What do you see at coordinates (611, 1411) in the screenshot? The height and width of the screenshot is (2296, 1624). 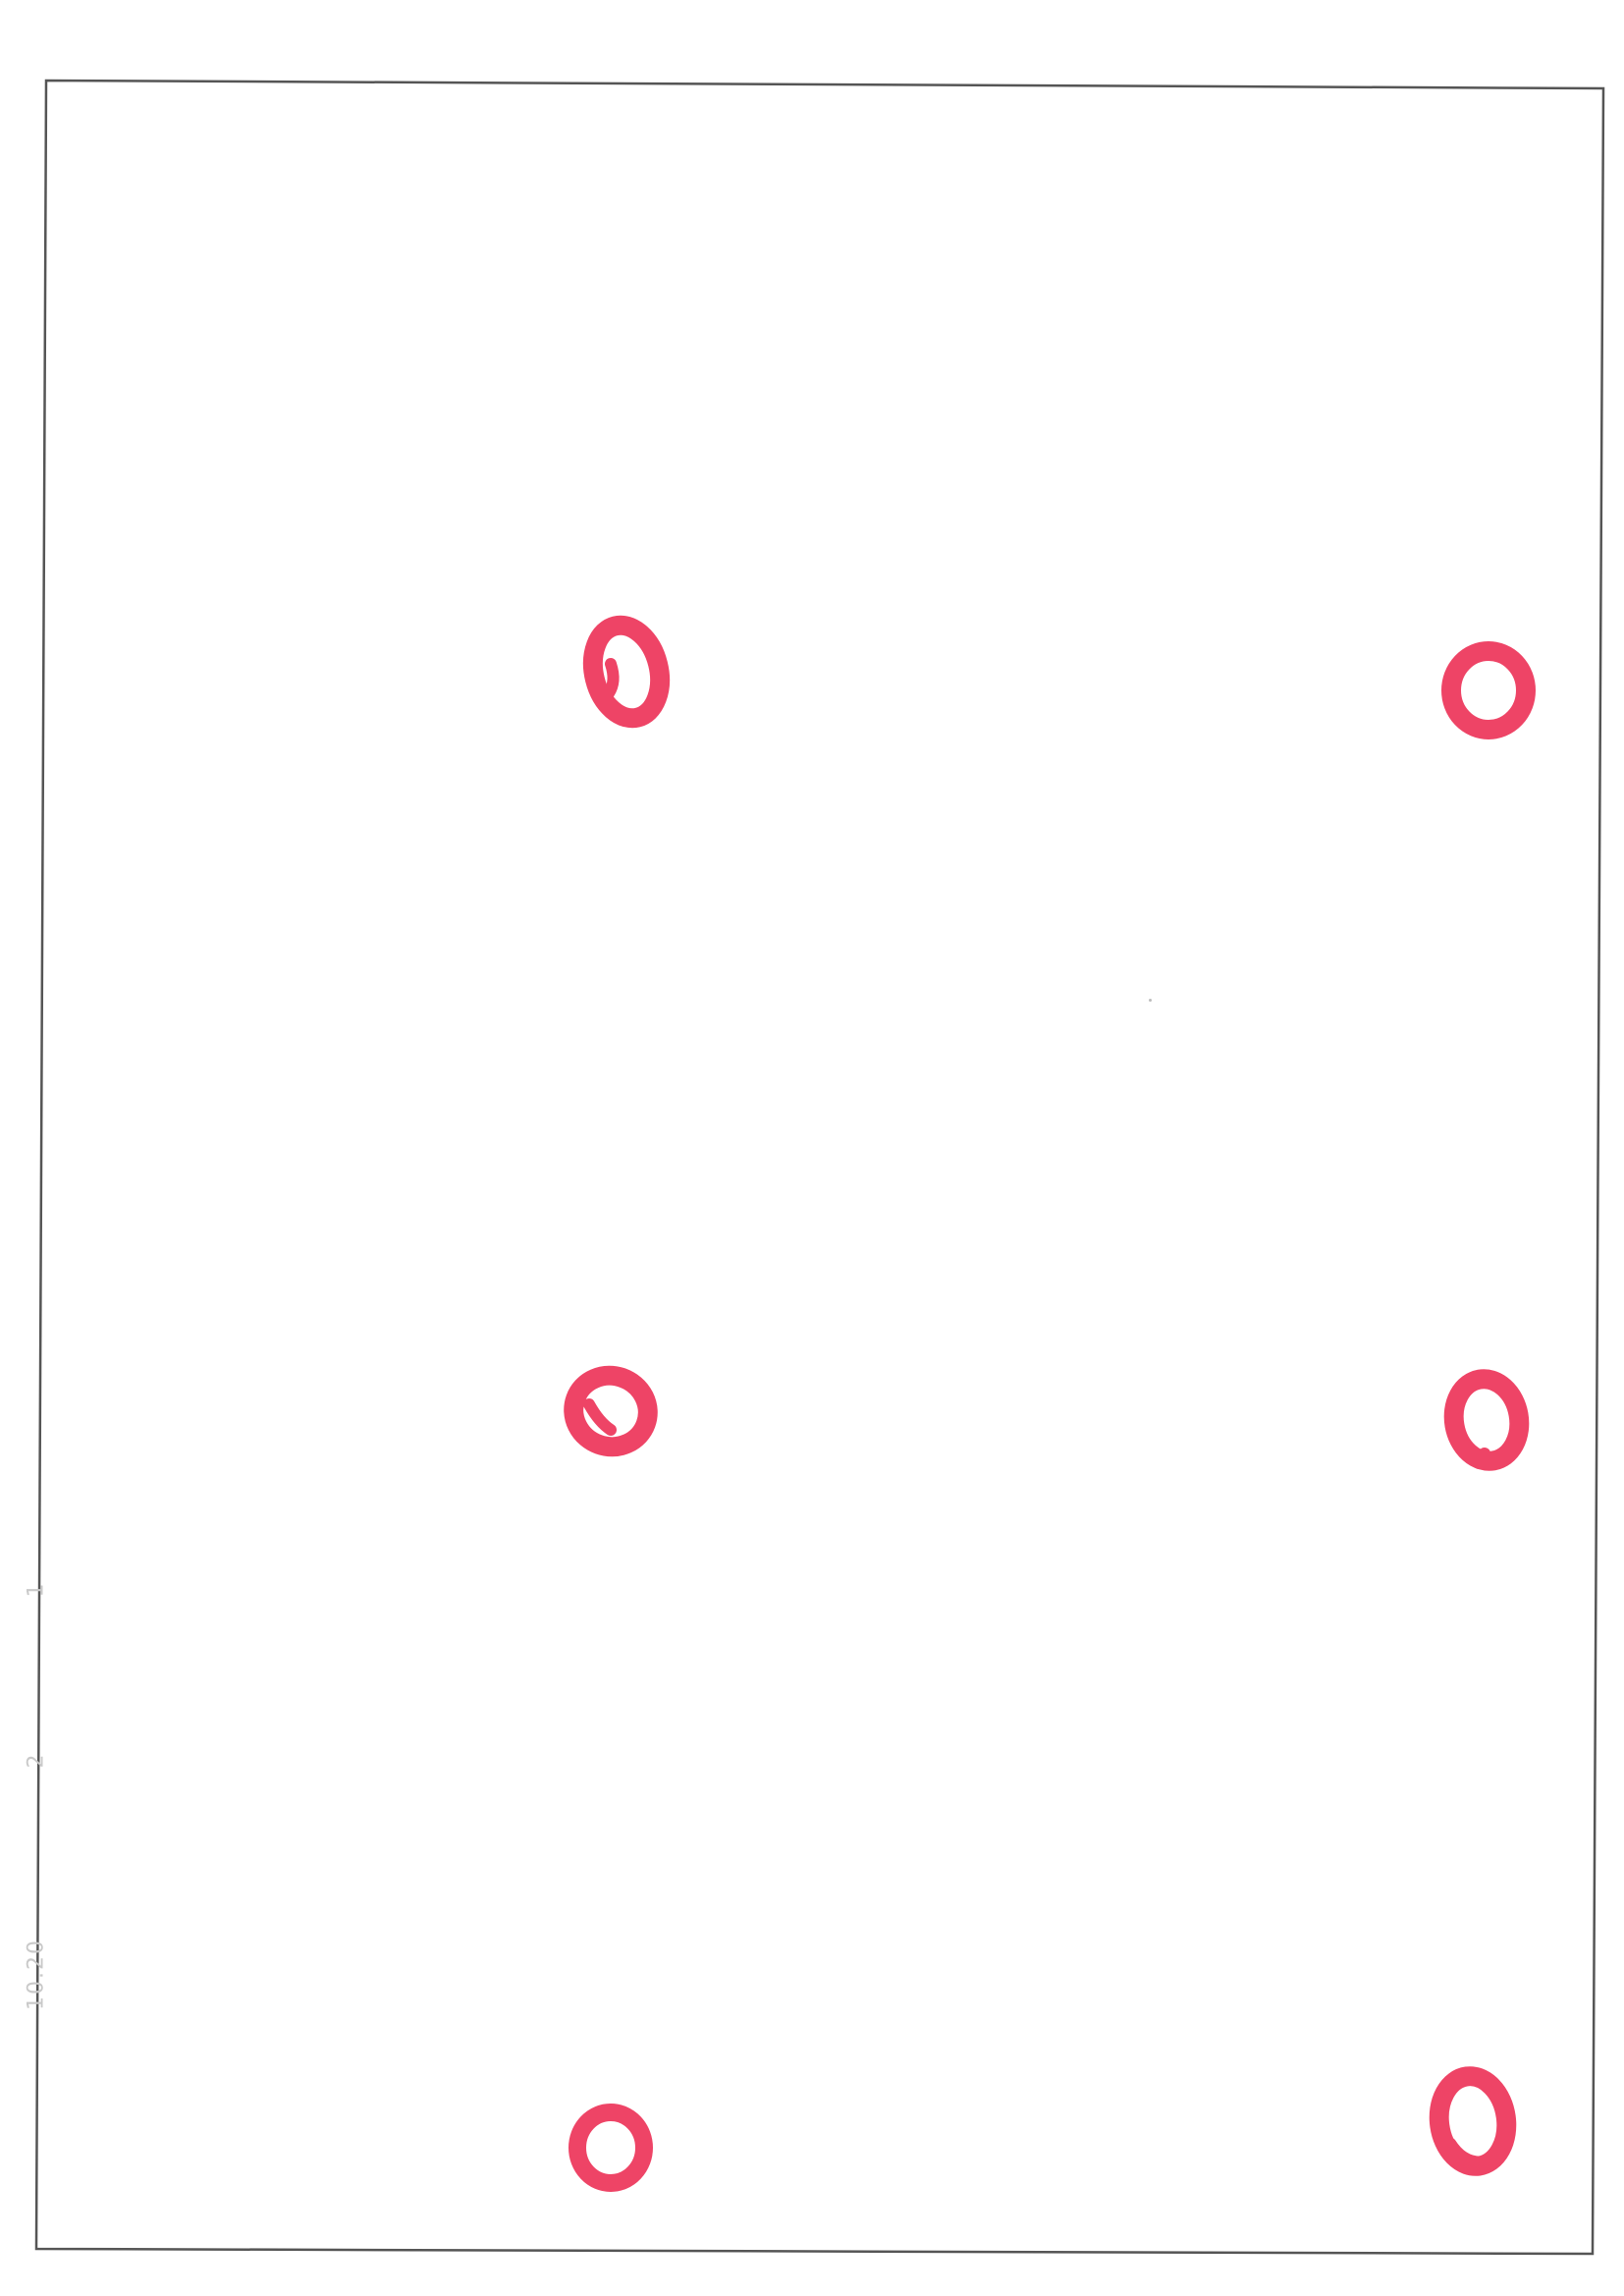 I see `circle-mark-middle-left` at bounding box center [611, 1411].